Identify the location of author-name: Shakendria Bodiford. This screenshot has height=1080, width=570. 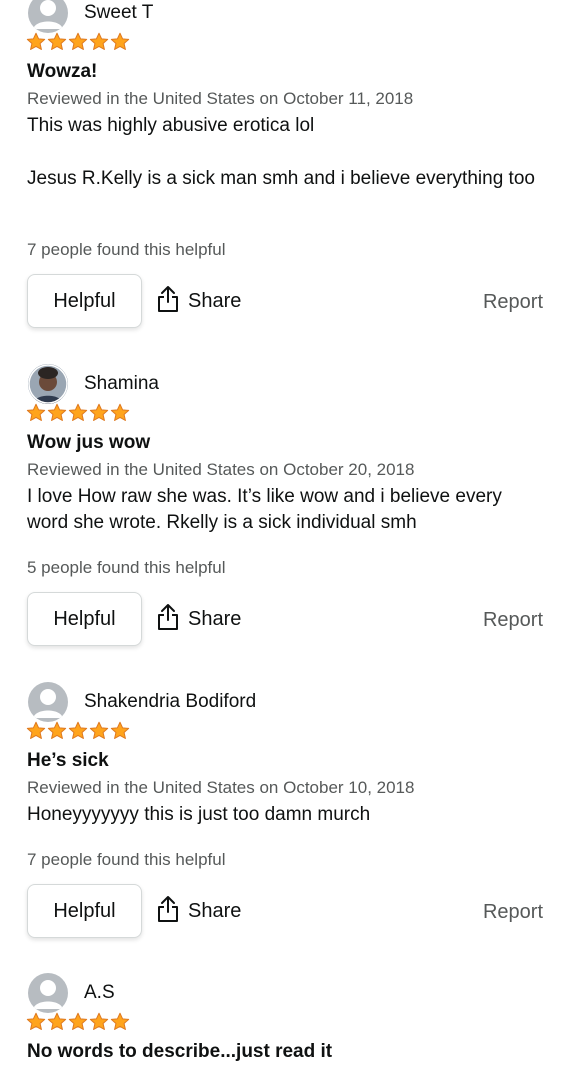
(170, 702).